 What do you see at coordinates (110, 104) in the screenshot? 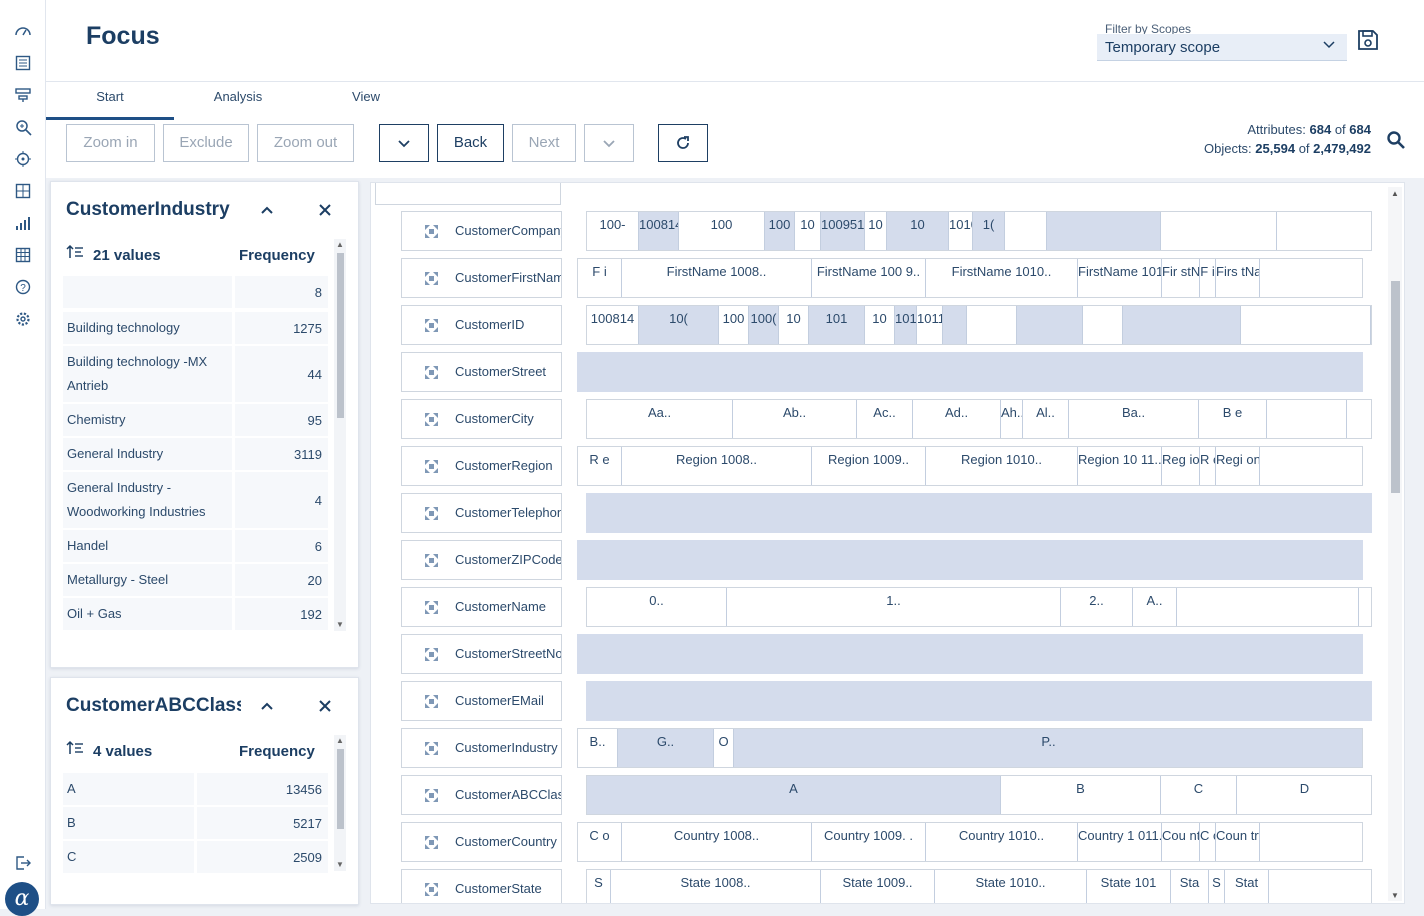
I see `tab-start: Start` at bounding box center [110, 104].